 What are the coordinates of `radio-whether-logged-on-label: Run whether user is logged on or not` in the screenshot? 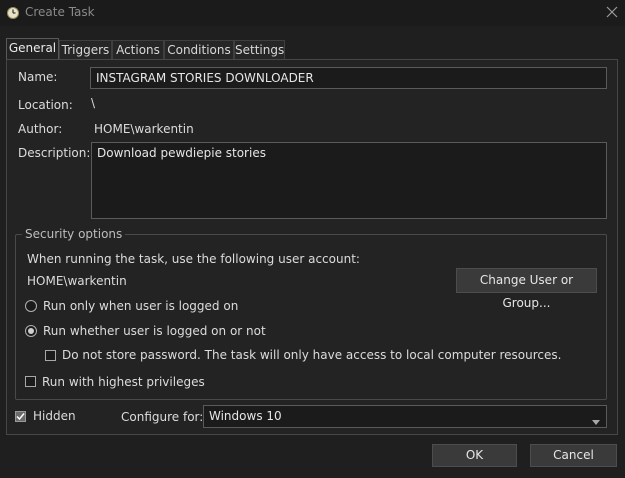 It's located at (154, 331).